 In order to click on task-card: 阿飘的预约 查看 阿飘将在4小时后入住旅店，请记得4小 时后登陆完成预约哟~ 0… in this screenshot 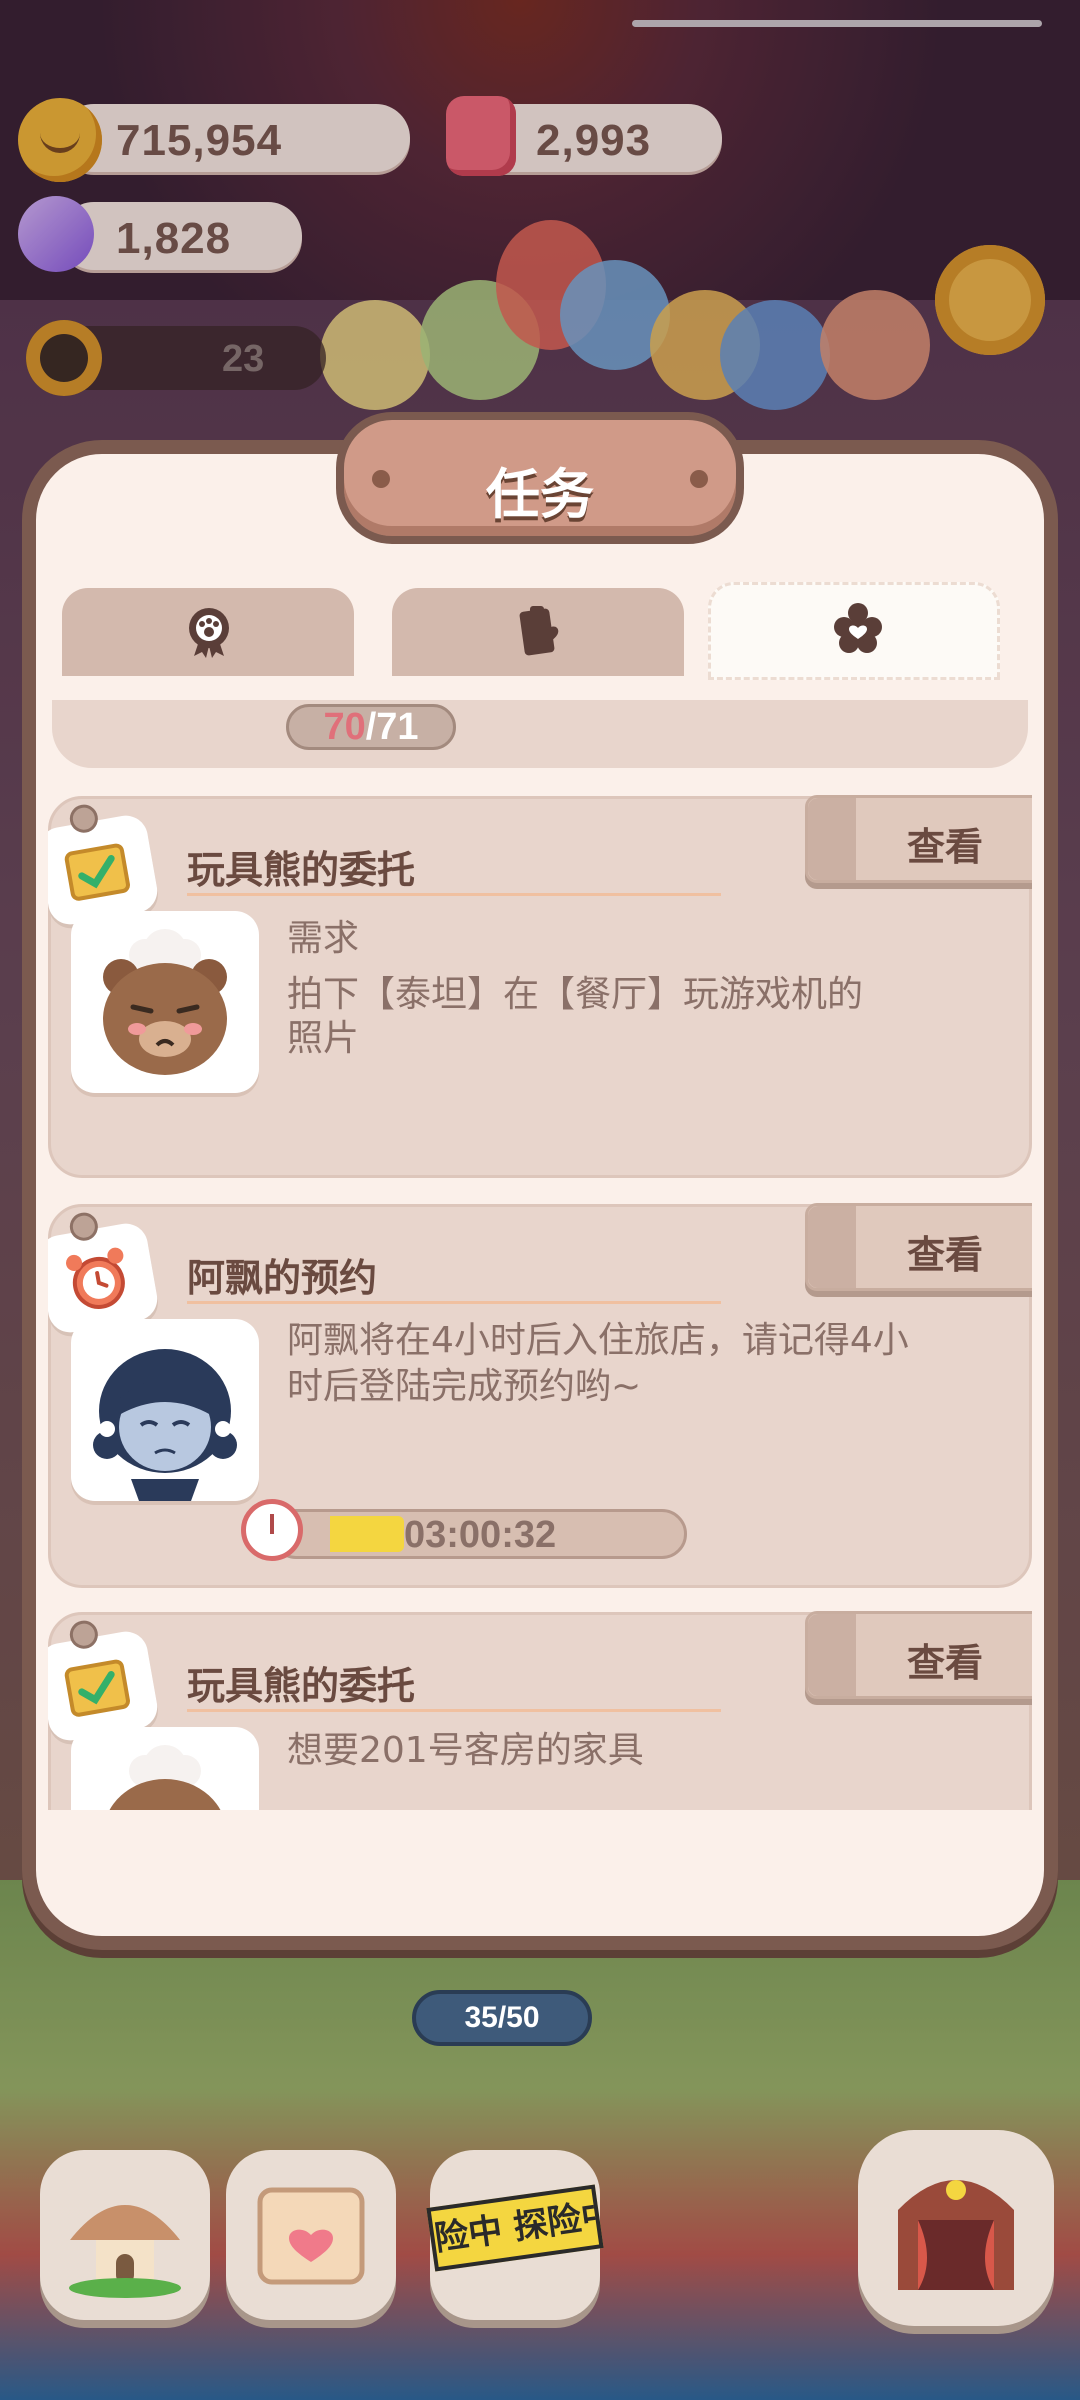, I will do `click(540, 1395)`.